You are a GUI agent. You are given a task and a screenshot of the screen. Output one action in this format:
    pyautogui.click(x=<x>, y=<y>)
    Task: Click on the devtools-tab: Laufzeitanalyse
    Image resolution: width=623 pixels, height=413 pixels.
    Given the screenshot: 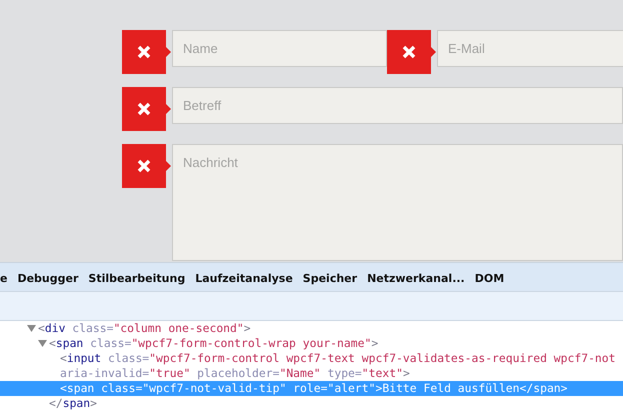 What is the action you would take?
    pyautogui.click(x=244, y=278)
    